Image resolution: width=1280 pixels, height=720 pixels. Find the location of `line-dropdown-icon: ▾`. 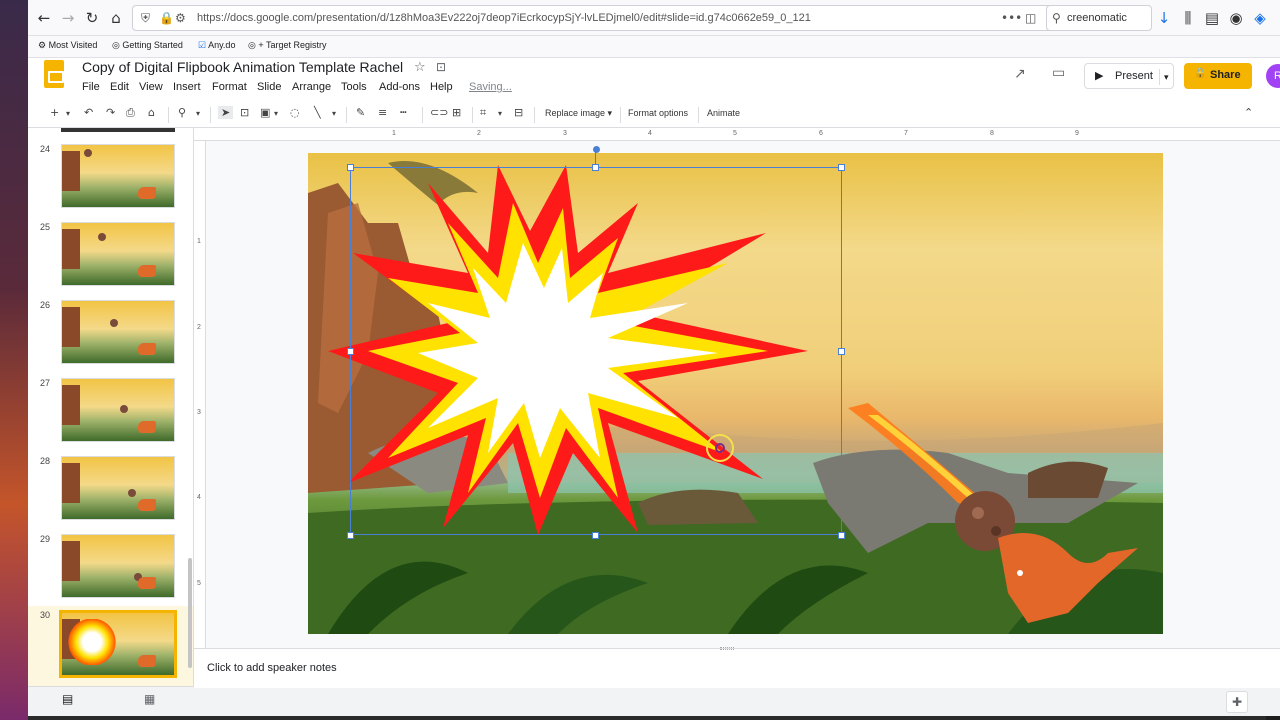

line-dropdown-icon: ▾ is located at coordinates (334, 113).